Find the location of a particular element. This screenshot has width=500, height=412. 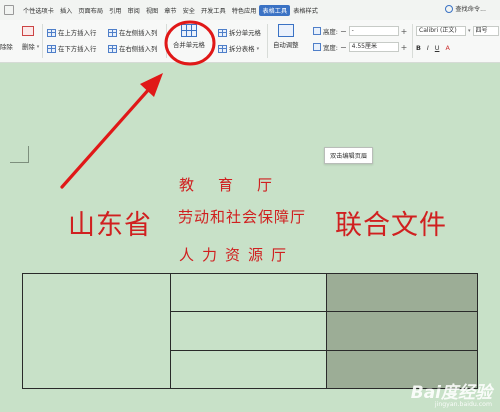

delete-left-label: 除除 is located at coordinates (6, 47).